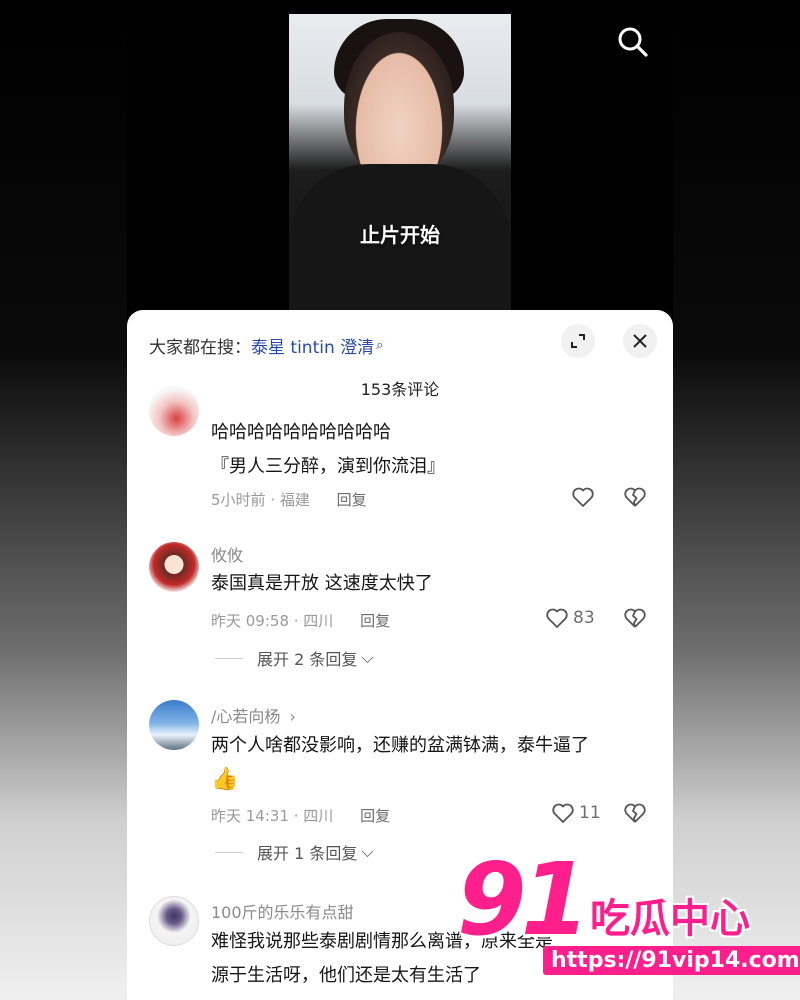  Describe the element at coordinates (307, 853) in the screenshot. I see `expand-replies-label: 展开 1 条回复` at that location.